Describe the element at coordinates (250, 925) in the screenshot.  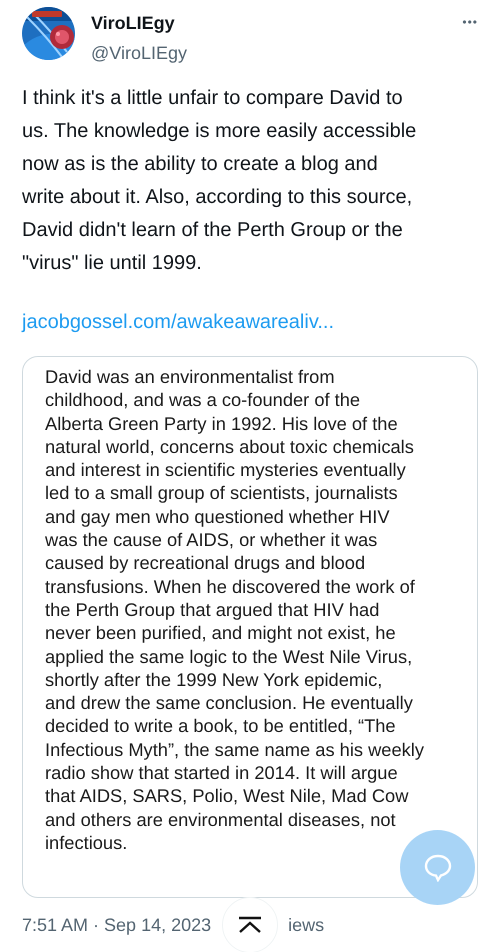
I see `chevron-up-icon` at that location.